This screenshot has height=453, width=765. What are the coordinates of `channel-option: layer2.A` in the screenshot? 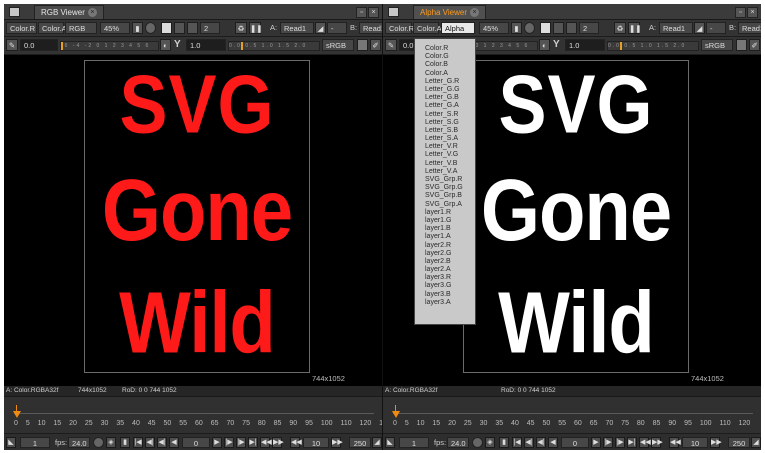 It's located at (445, 270).